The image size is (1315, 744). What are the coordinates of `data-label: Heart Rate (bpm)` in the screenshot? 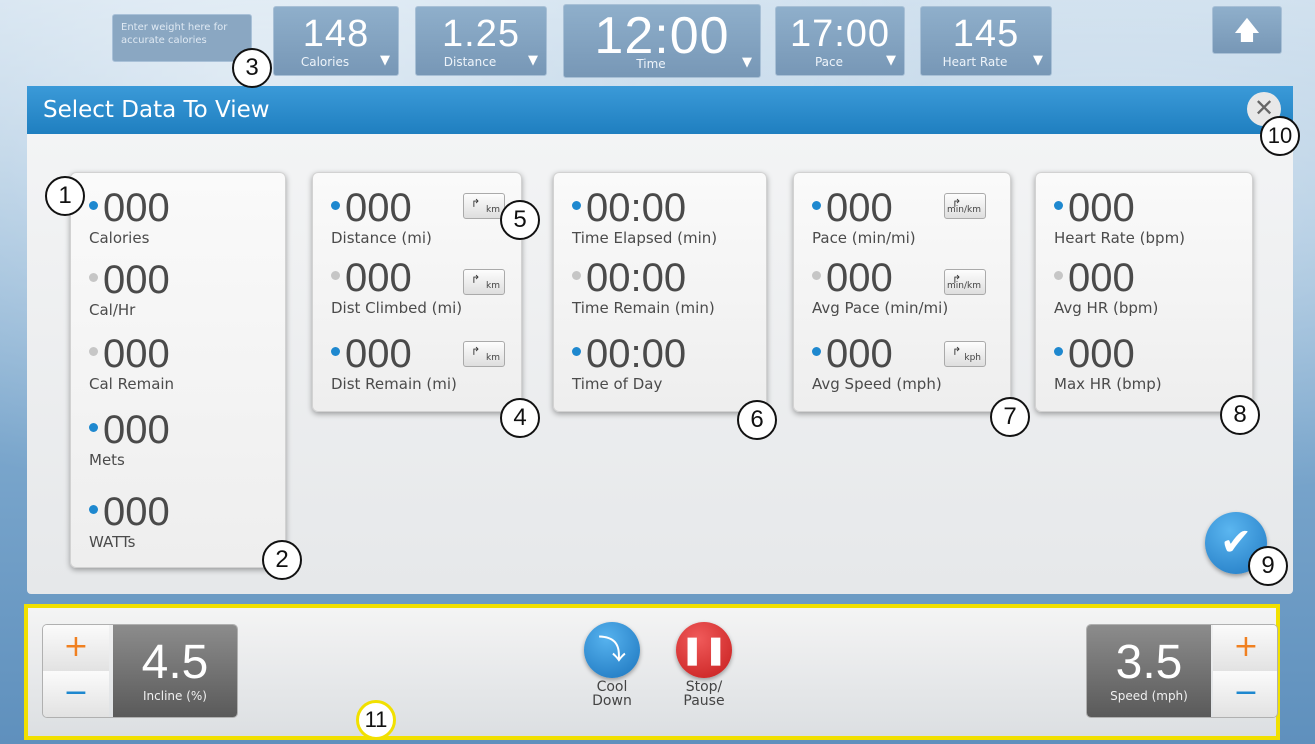 It's located at (1120, 238).